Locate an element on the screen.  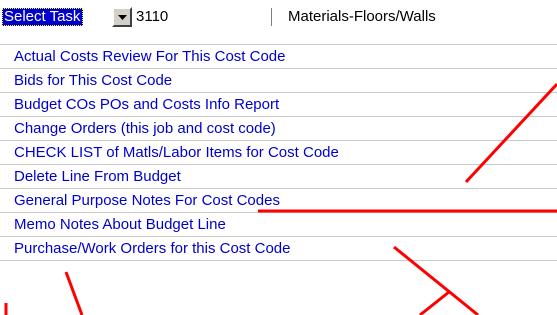
menu-item-bids: Bids for This Cost Code is located at coordinates (278, 81).